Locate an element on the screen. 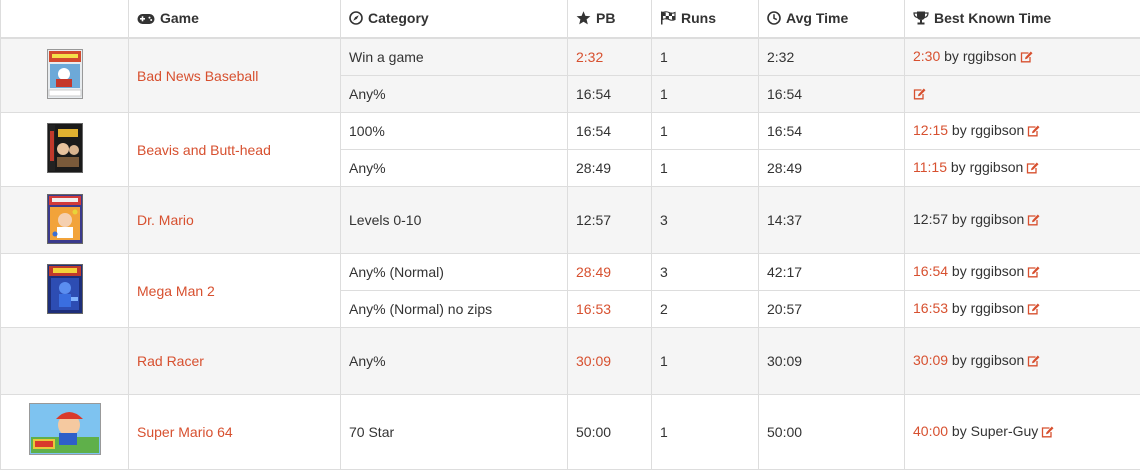 The width and height of the screenshot is (1140, 470). header-best-label: Best Known Time is located at coordinates (992, 18).